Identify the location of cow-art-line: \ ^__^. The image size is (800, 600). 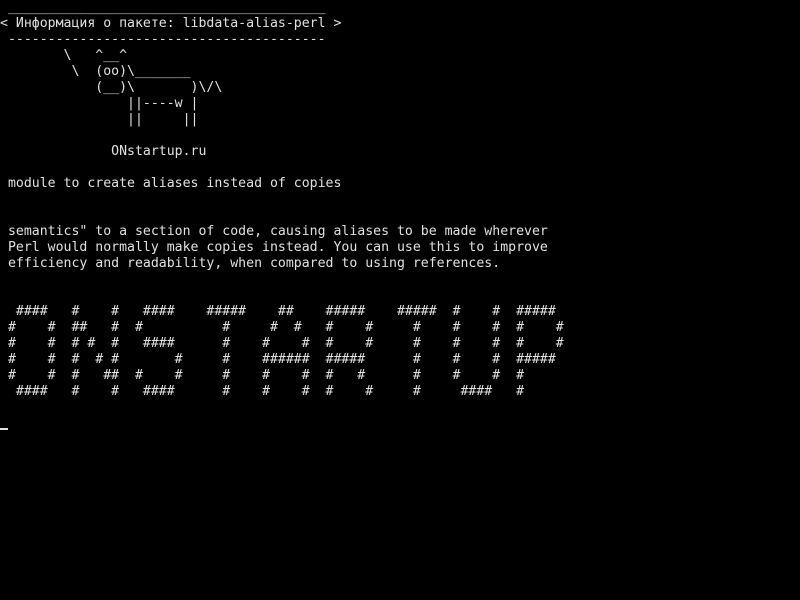
(64, 55).